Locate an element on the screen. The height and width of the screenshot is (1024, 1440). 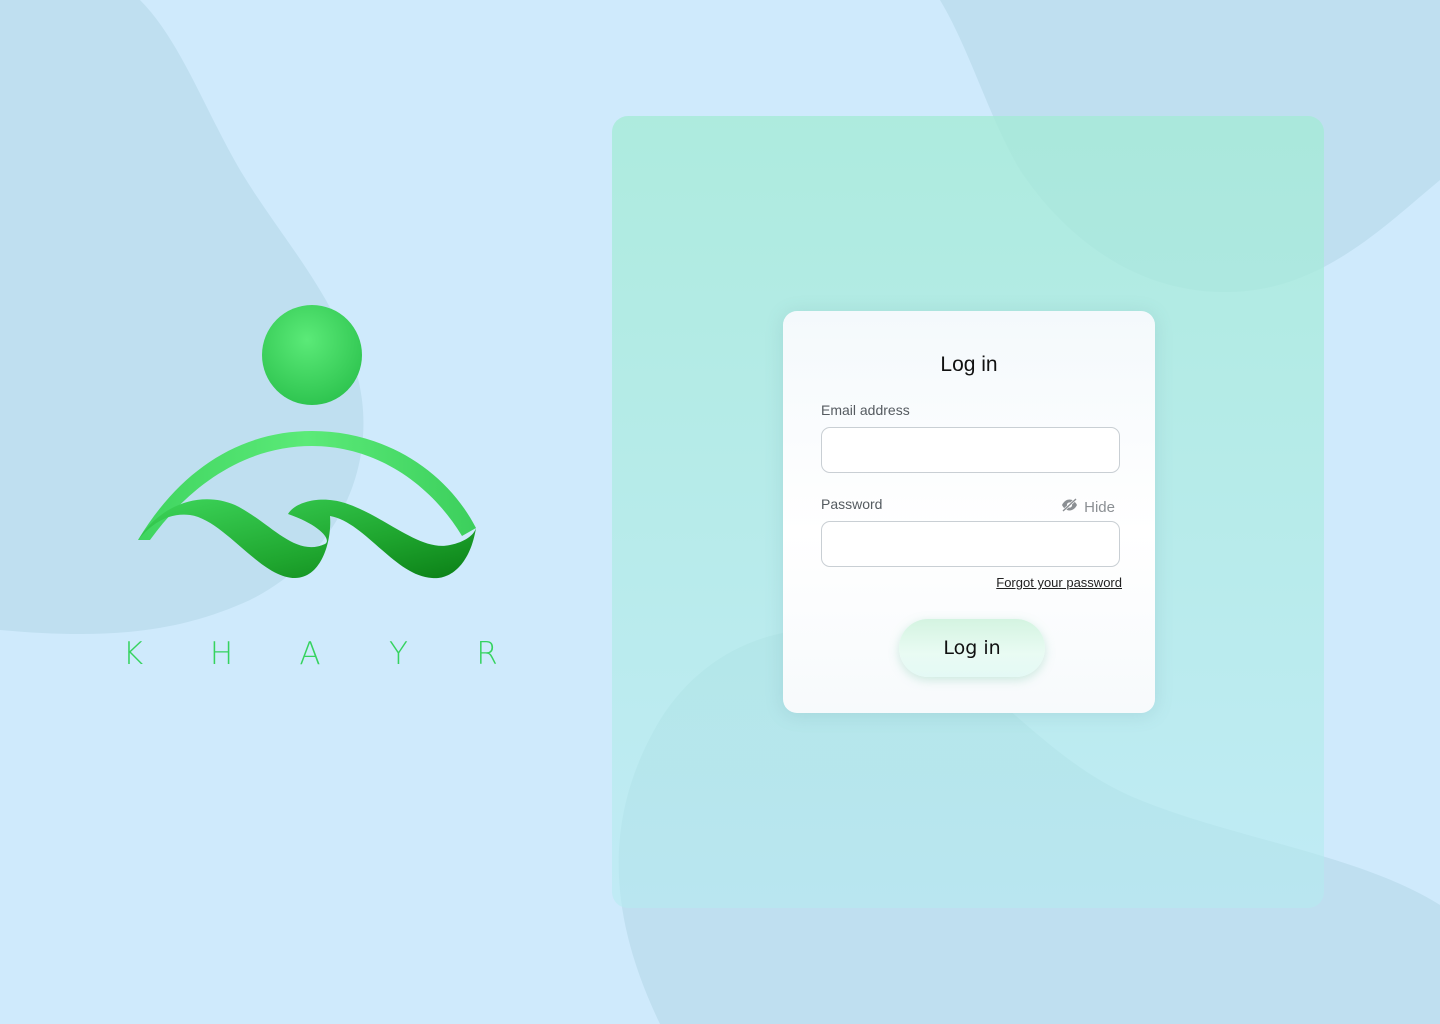
login-title: Log in is located at coordinates (969, 364).